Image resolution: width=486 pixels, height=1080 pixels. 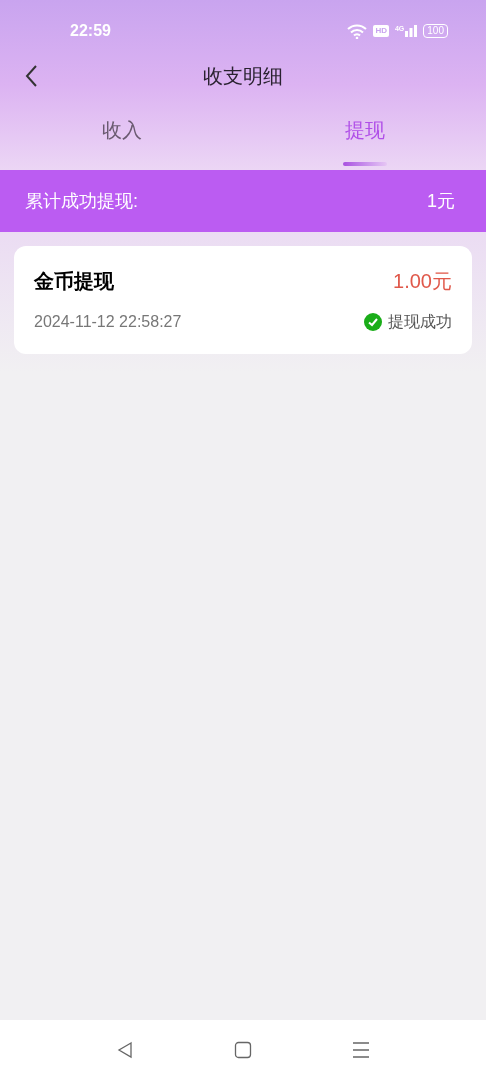 What do you see at coordinates (125, 1050) in the screenshot?
I see `back-nav-icon` at bounding box center [125, 1050].